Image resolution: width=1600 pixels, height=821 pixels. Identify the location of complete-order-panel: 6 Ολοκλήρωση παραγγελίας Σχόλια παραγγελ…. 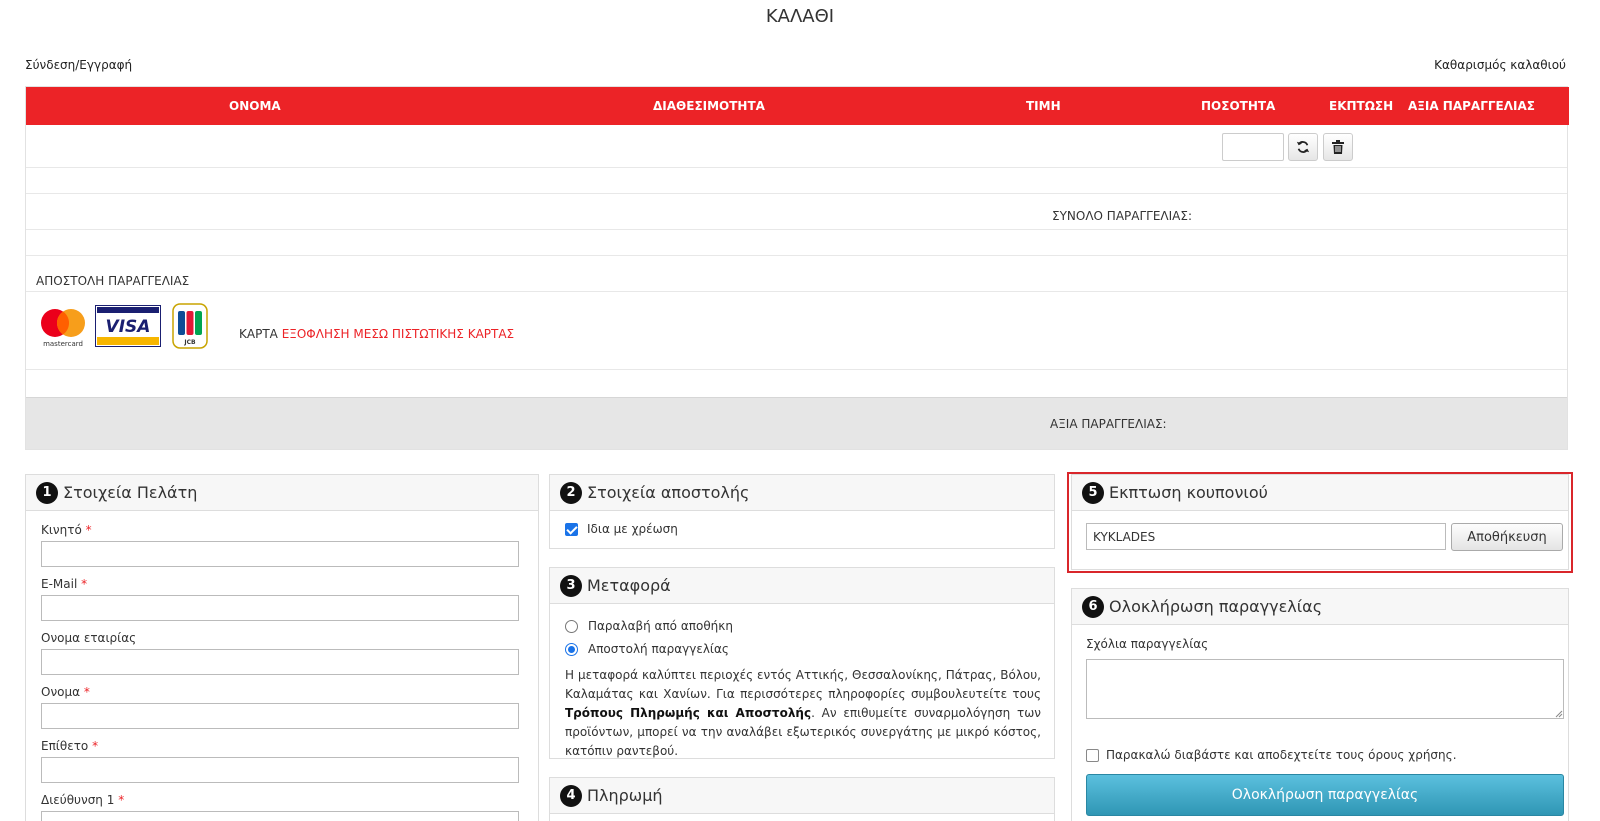
(1320, 704).